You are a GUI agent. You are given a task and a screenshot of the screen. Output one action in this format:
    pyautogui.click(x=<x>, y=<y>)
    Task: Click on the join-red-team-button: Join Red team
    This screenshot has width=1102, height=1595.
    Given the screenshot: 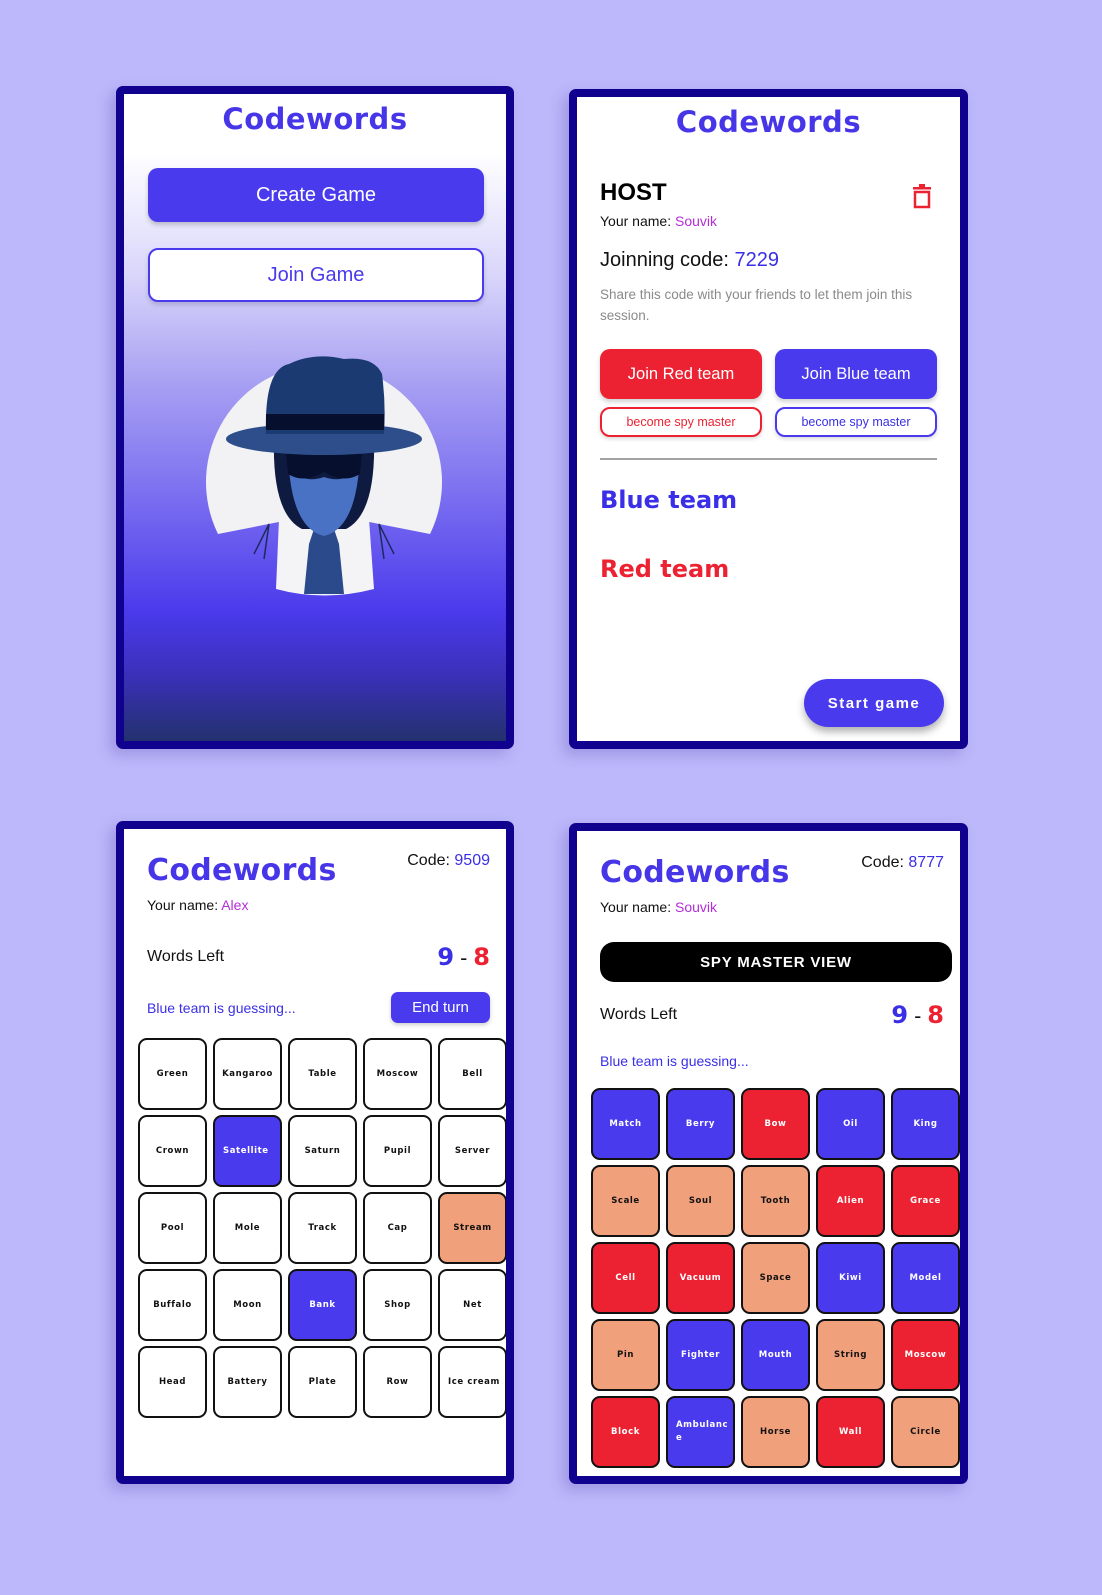 What is the action you would take?
    pyautogui.click(x=681, y=374)
    